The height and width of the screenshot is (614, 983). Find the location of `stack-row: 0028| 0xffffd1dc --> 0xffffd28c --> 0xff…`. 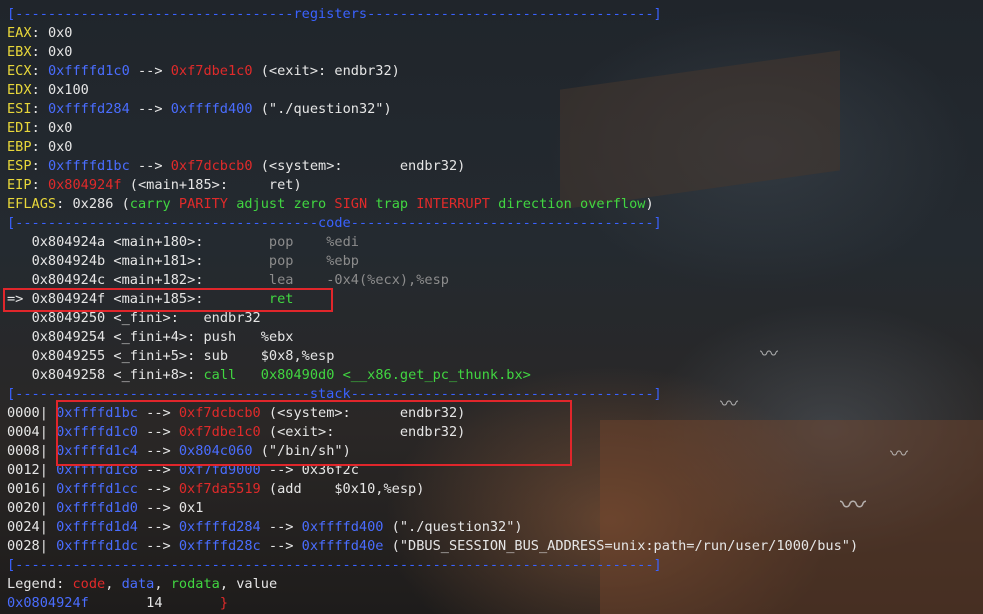

stack-row: 0028| 0xffffd1dc --> 0xffffd28c --> 0xff… is located at coordinates (433, 546).